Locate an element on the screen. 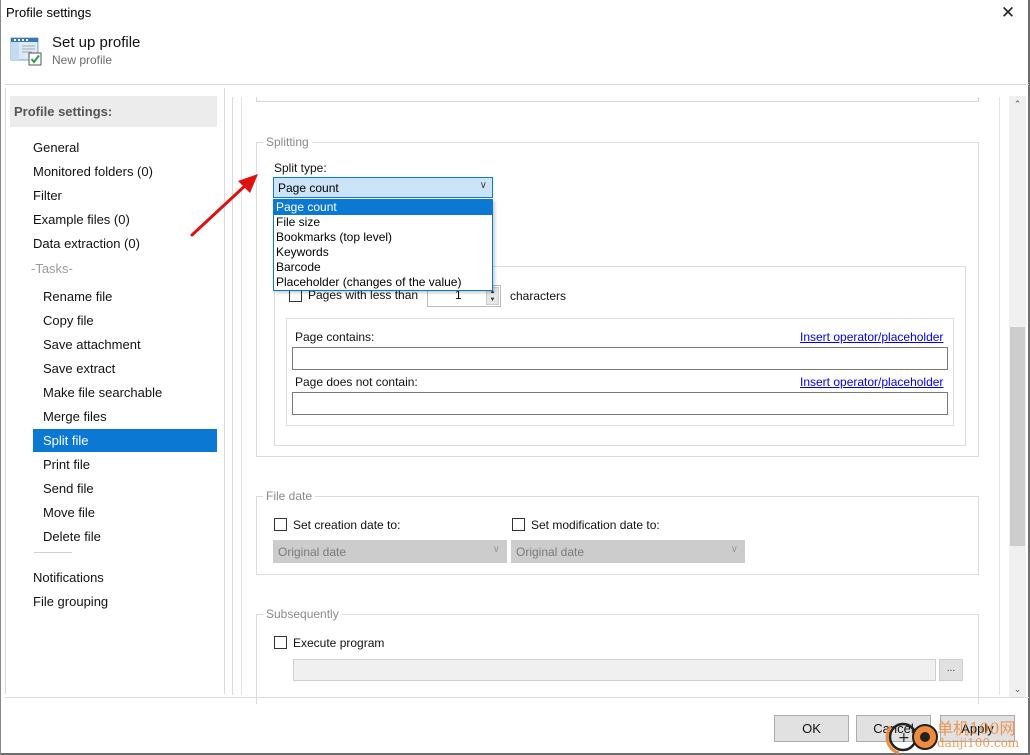  sidebar-item-rename-file: Rename file is located at coordinates (125, 296).